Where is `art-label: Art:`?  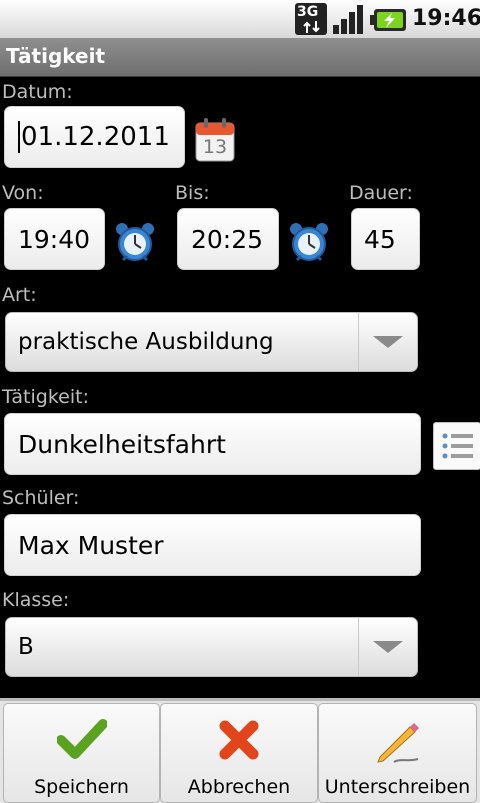
art-label: Art: is located at coordinates (19, 295).